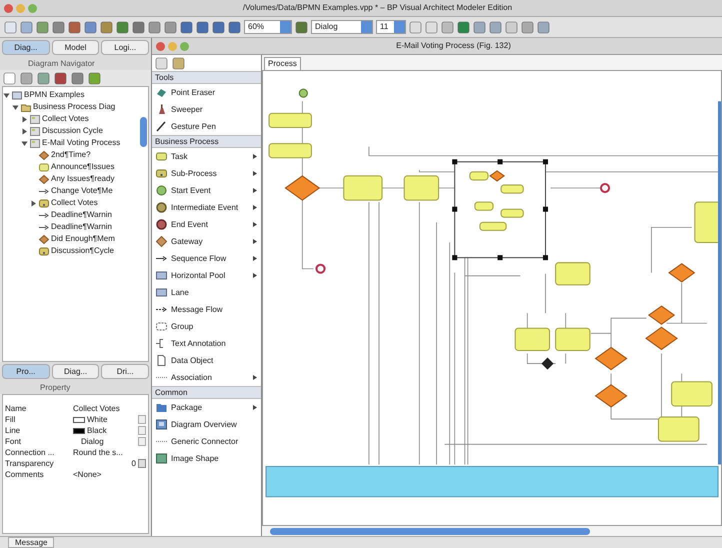 The width and height of the screenshot is (722, 548). What do you see at coordinates (143, 132) in the screenshot?
I see `scrollbar-thumb` at bounding box center [143, 132].